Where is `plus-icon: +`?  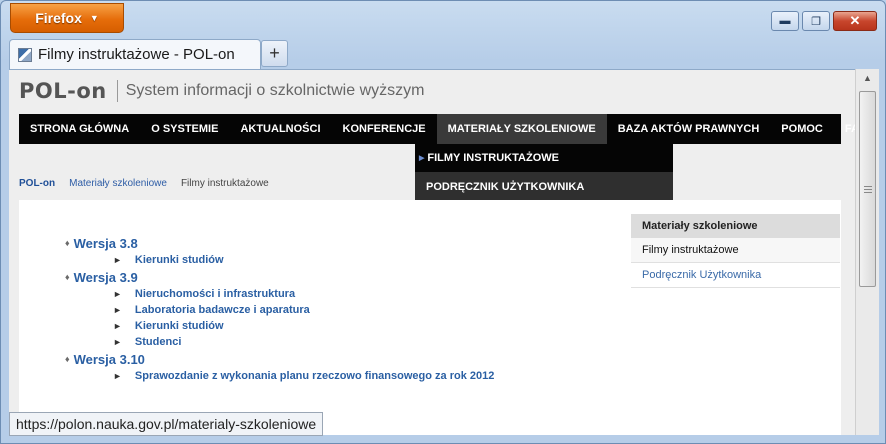
plus-icon: + is located at coordinates (274, 53).